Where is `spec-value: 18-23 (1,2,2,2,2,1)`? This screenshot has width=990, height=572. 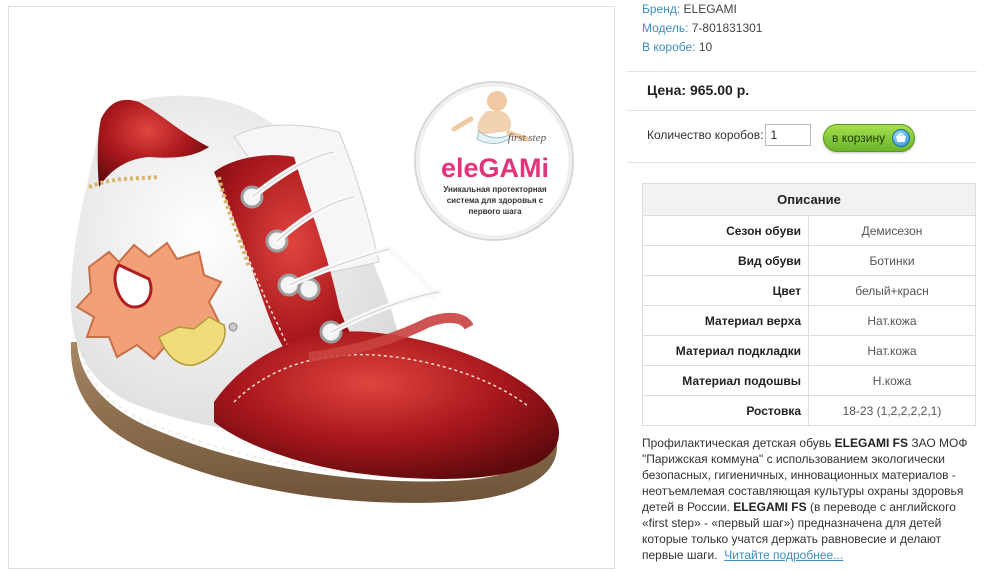 spec-value: 18-23 (1,2,2,2,2,1) is located at coordinates (892, 410).